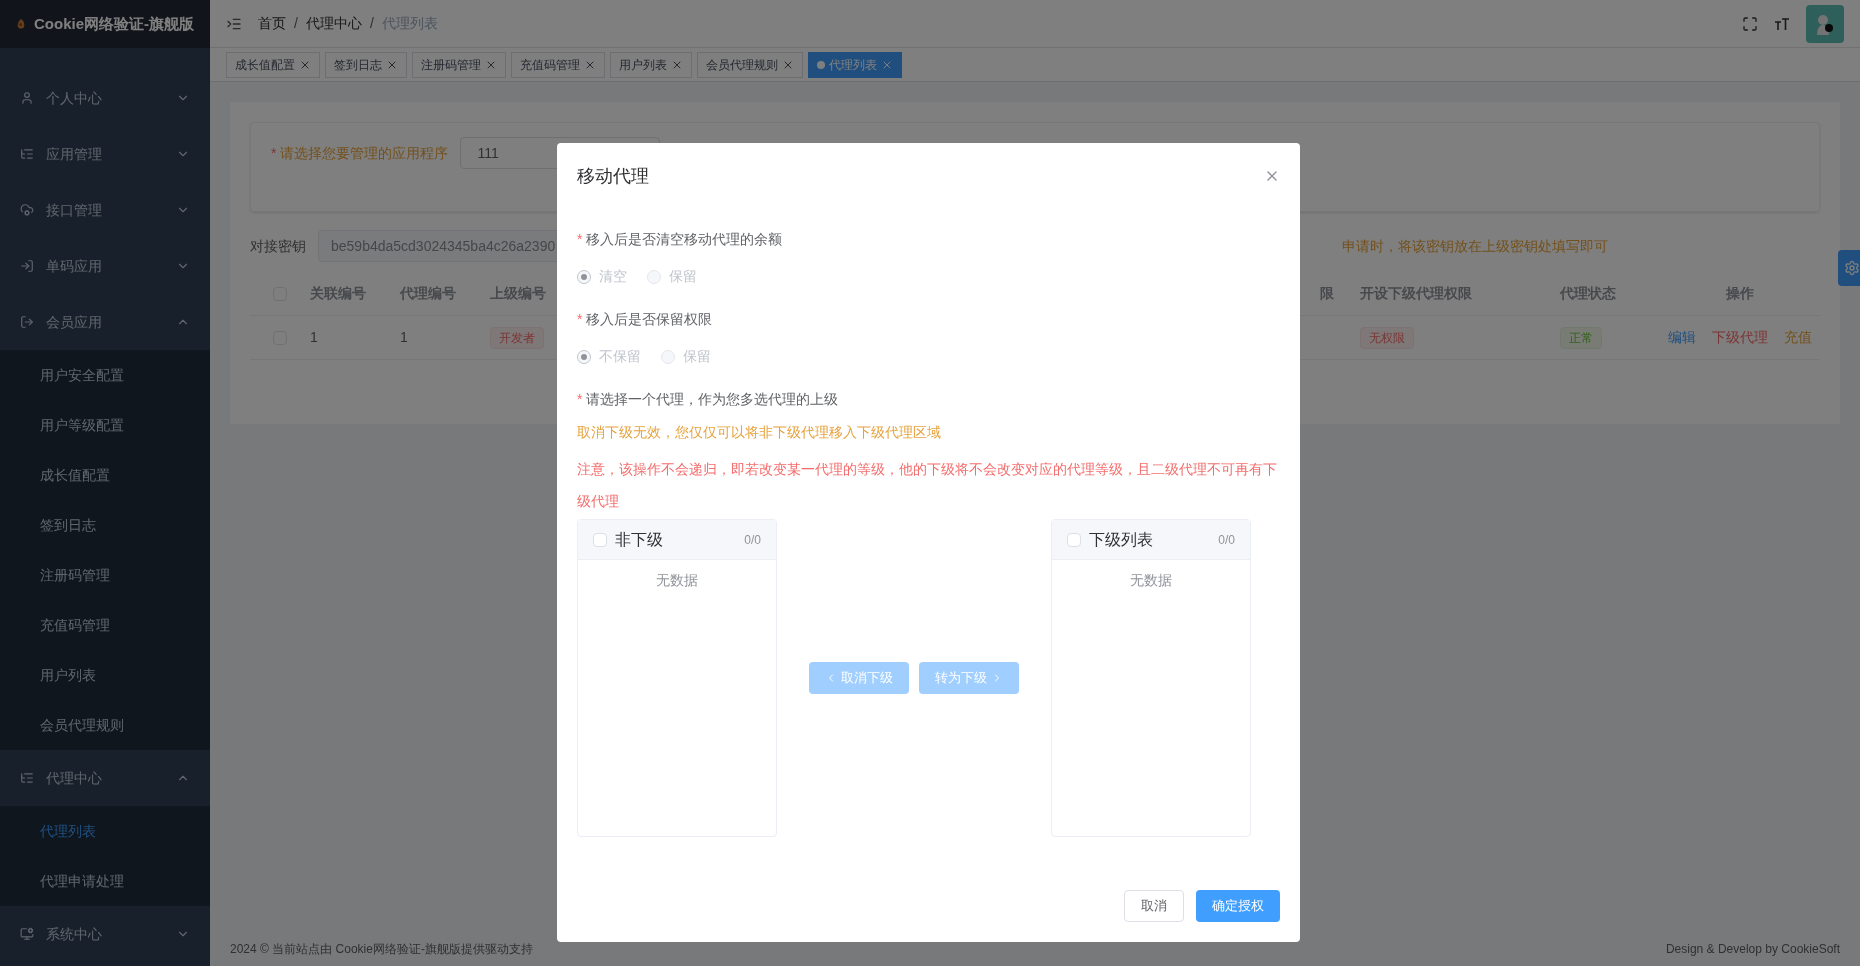 This screenshot has width=1860, height=966. Describe the element at coordinates (105, 525) in the screenshot. I see `sidebar-subitem: 签到日志` at that location.